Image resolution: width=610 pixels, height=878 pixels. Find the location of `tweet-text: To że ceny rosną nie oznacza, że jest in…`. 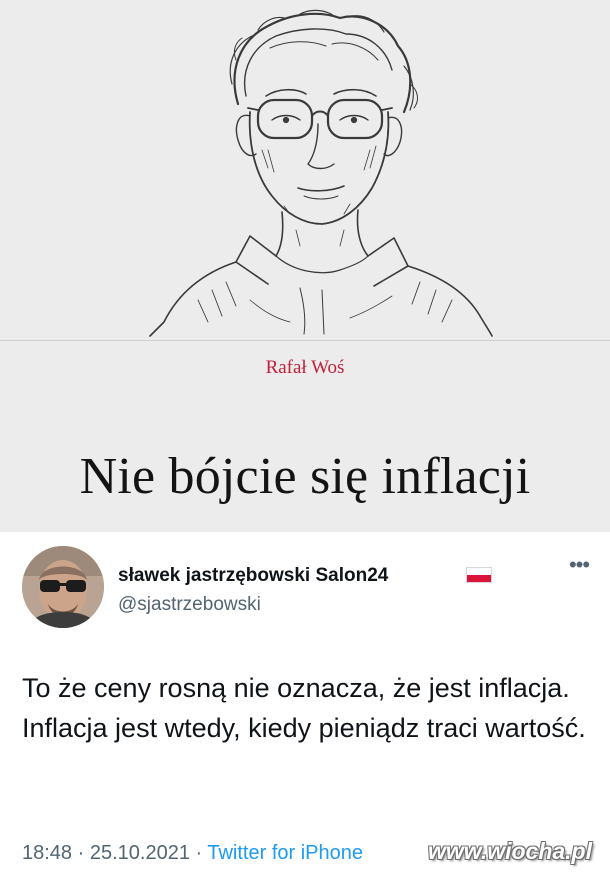

tweet-text: To że ceny rosną nie oznacza, że jest in… is located at coordinates (304, 708).